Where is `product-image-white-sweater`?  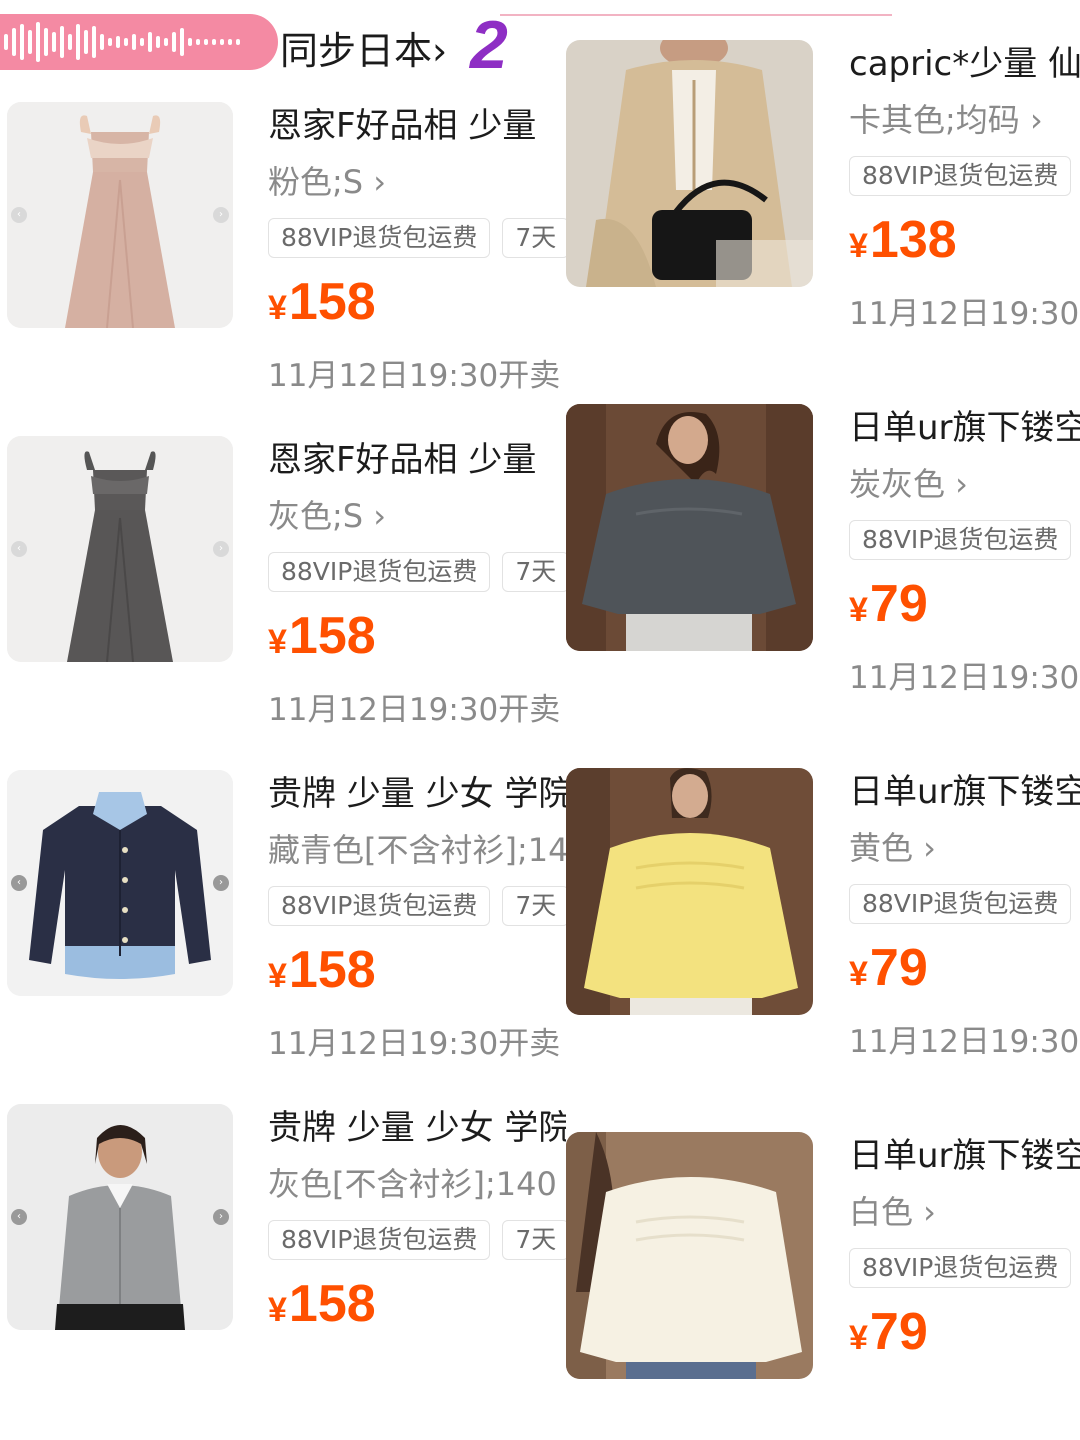
product-image-white-sweater is located at coordinates (689, 1255).